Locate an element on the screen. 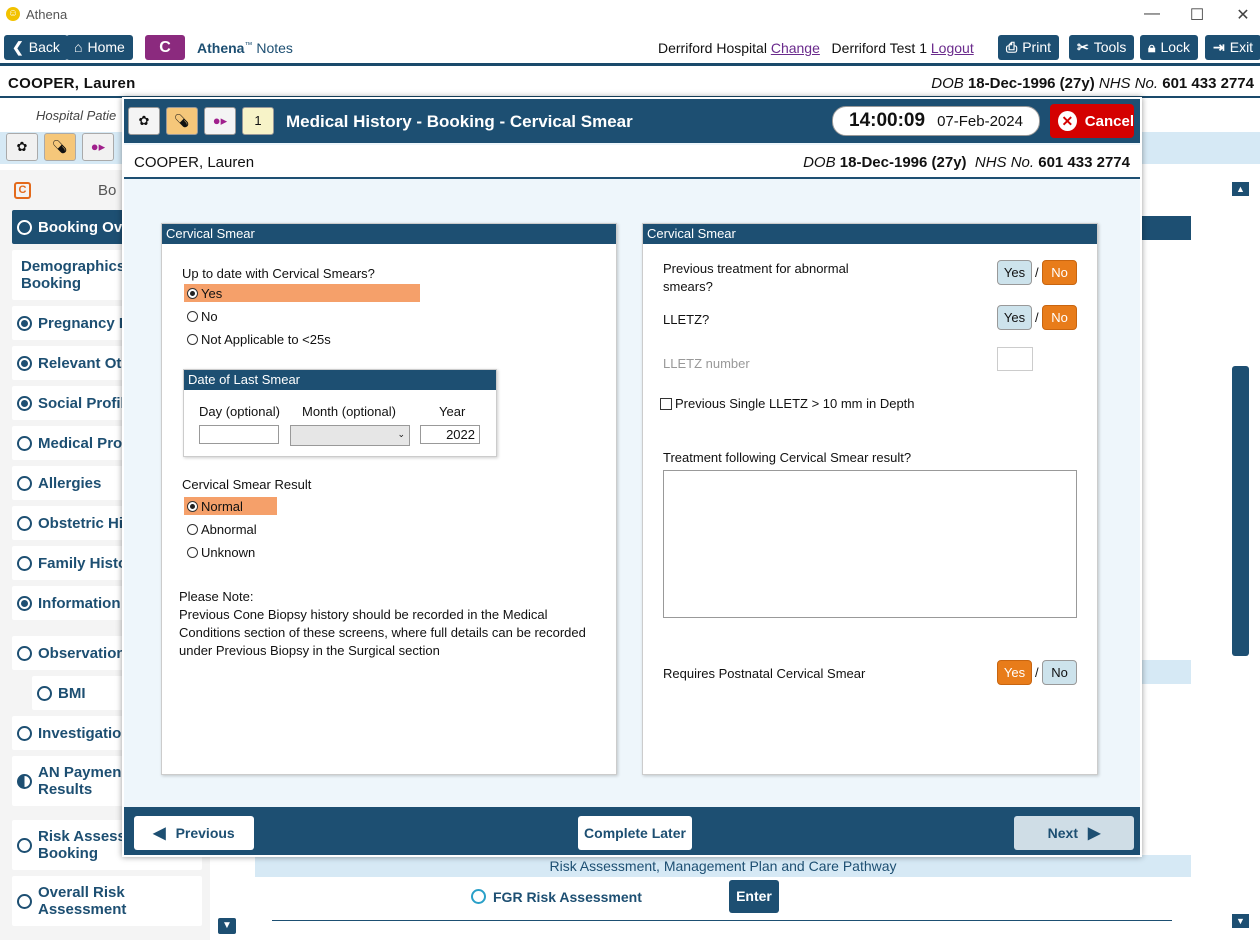  month-select: ⌄ is located at coordinates (350, 435).